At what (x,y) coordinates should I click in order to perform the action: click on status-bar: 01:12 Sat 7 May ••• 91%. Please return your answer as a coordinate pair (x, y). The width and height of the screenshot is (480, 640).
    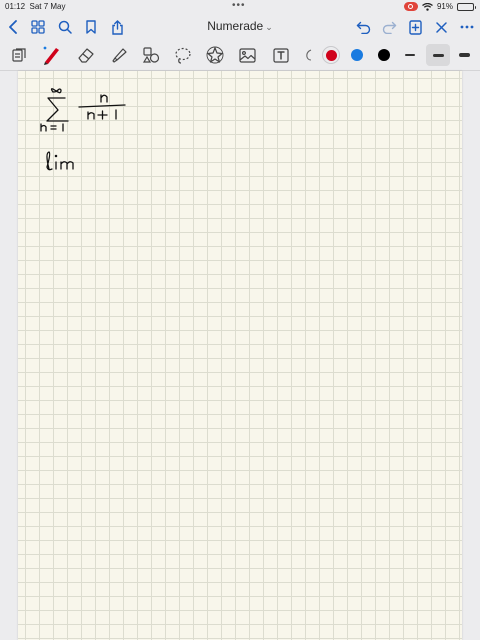
    Looking at the image, I should click on (240, 7).